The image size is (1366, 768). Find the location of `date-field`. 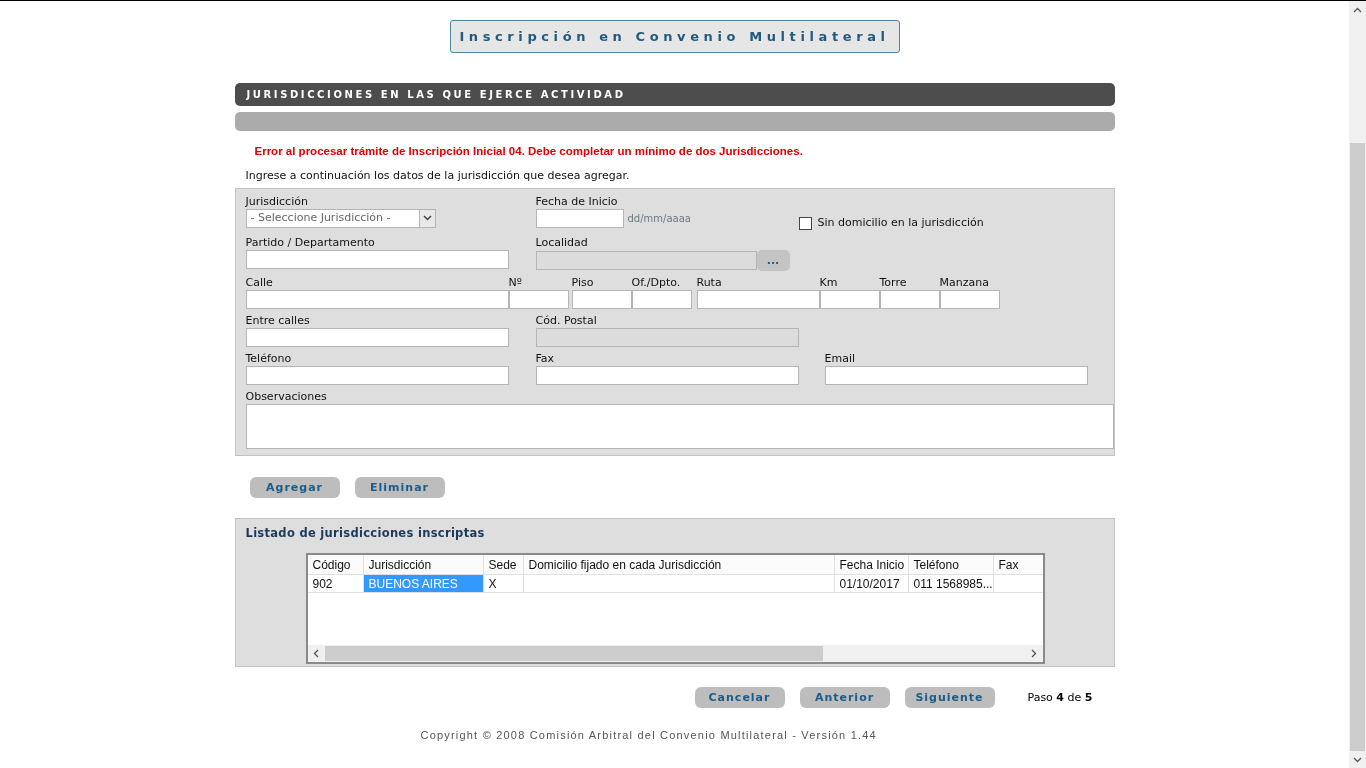

date-field is located at coordinates (579, 218).